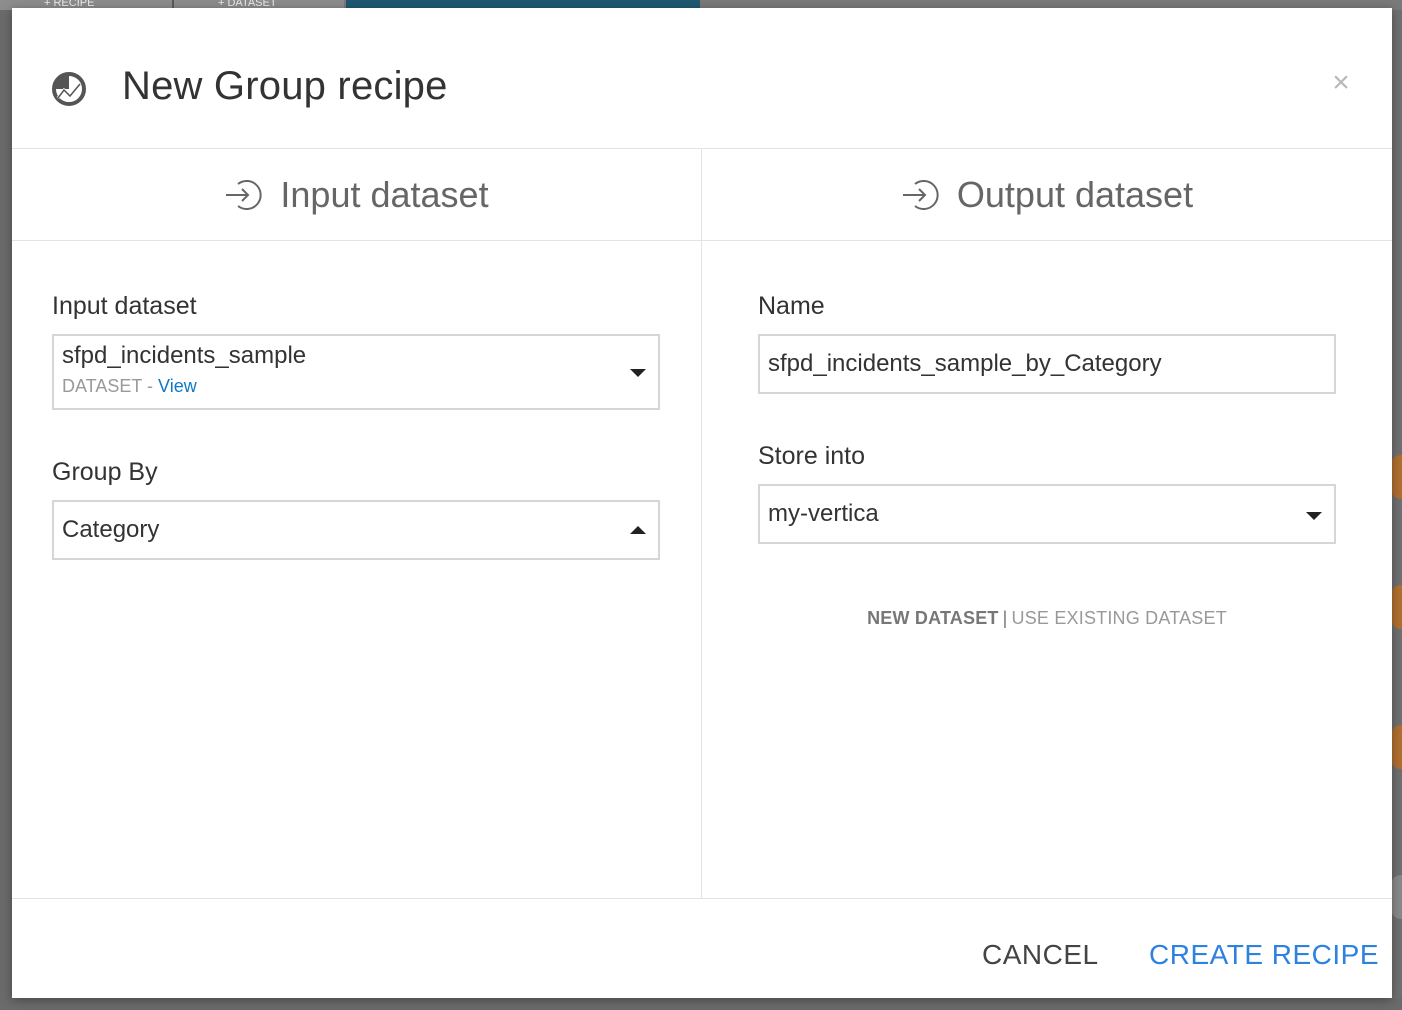  Describe the element at coordinates (184, 355) in the screenshot. I see `input-dataset-value: sfpd_incidents_sample` at that location.